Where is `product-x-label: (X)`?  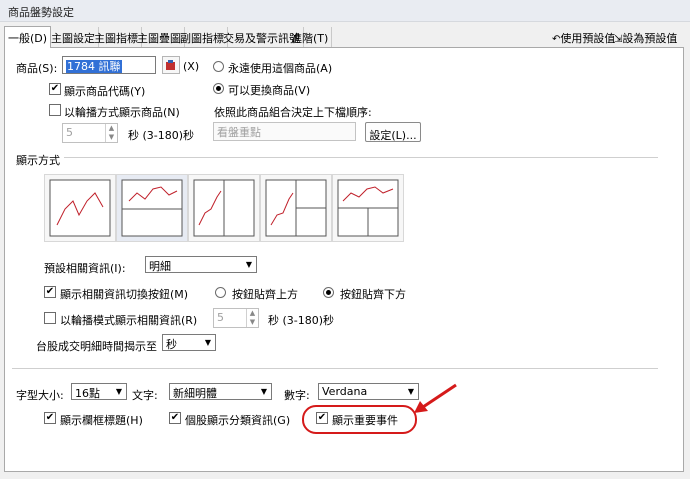 product-x-label: (X) is located at coordinates (191, 66).